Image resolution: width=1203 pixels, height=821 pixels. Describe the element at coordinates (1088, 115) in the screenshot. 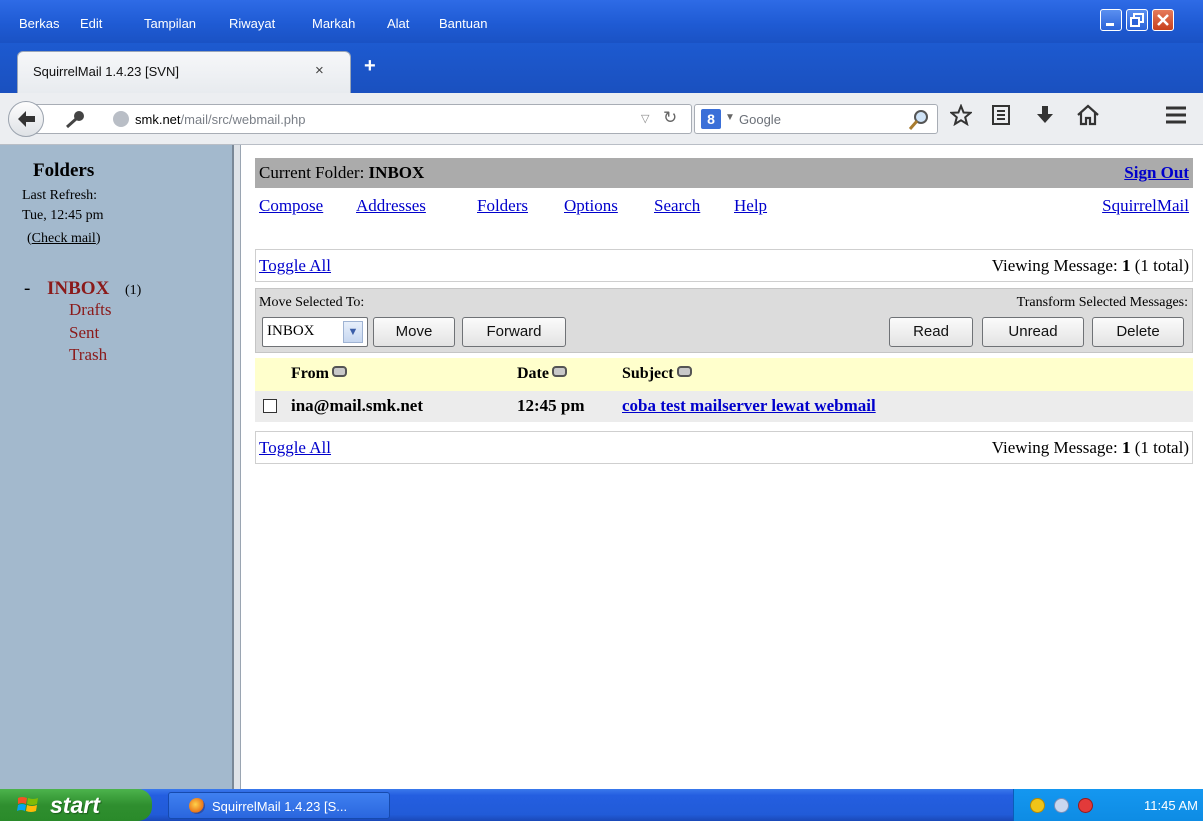

I see `home-icon` at that location.